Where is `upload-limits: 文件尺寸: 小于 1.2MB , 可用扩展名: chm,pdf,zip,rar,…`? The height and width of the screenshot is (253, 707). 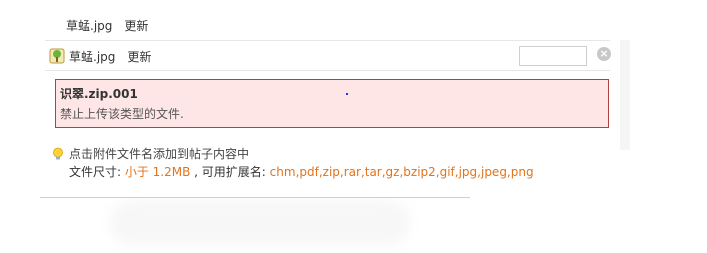 upload-limits: 文件尺寸: 小于 1.2MB , 可用扩展名: chm,pdf,zip,rar,… is located at coordinates (301, 171).